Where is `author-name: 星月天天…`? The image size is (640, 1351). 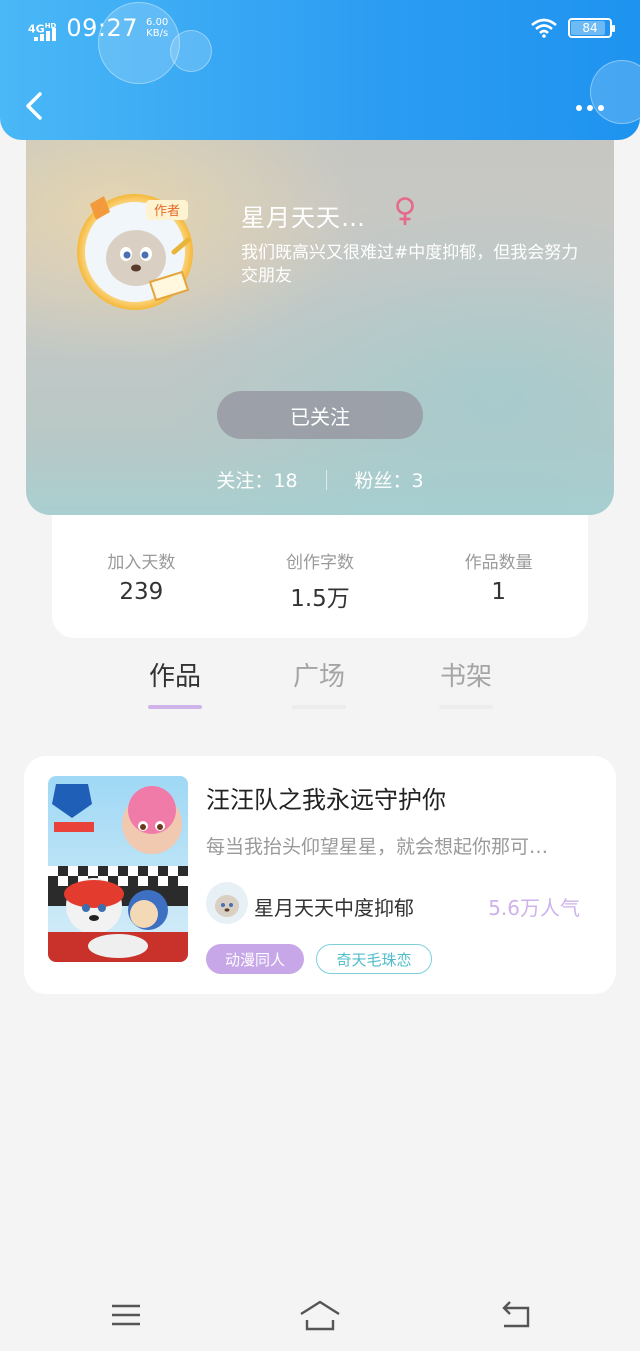 author-name: 星月天天… is located at coordinates (303, 218).